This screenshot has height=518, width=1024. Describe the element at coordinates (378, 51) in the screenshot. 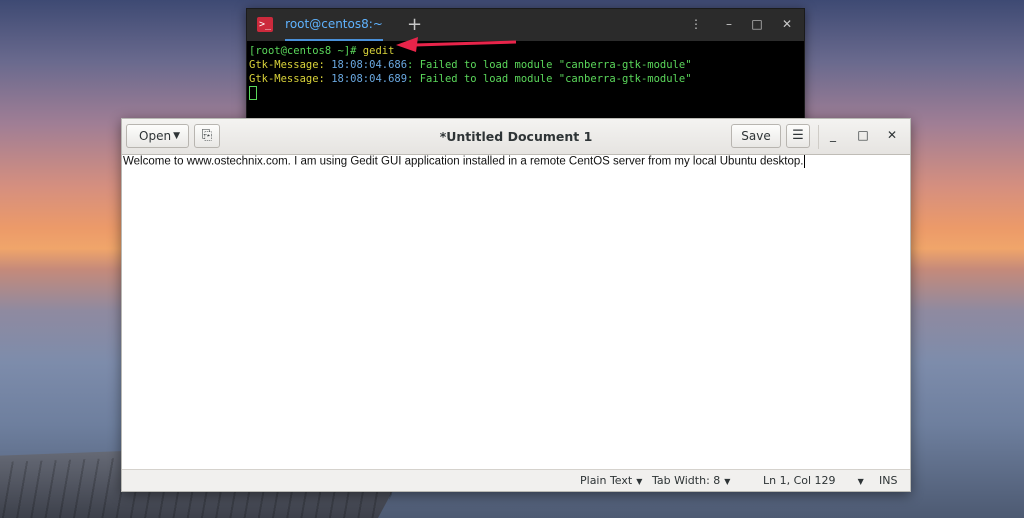

I see `terminal-command: gedit` at that location.